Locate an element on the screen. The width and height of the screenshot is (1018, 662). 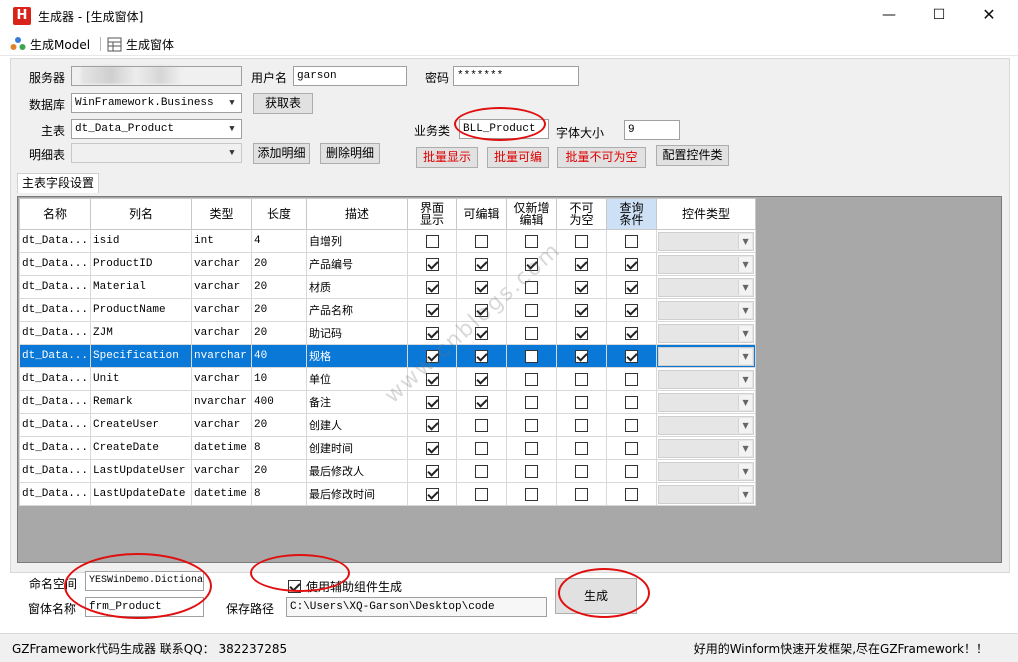
column-header: 列名 is located at coordinates (141, 214).